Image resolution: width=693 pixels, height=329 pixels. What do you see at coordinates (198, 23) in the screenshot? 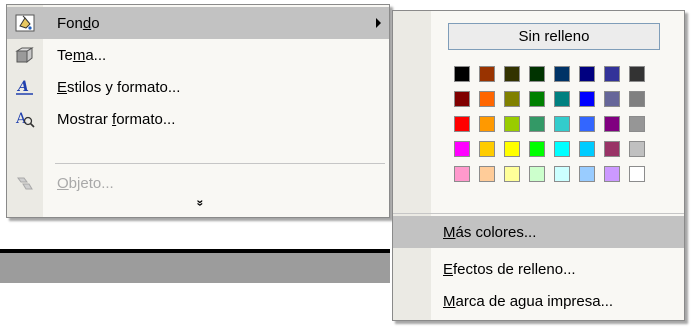
I see `menu-item-fondo: Fondo` at bounding box center [198, 23].